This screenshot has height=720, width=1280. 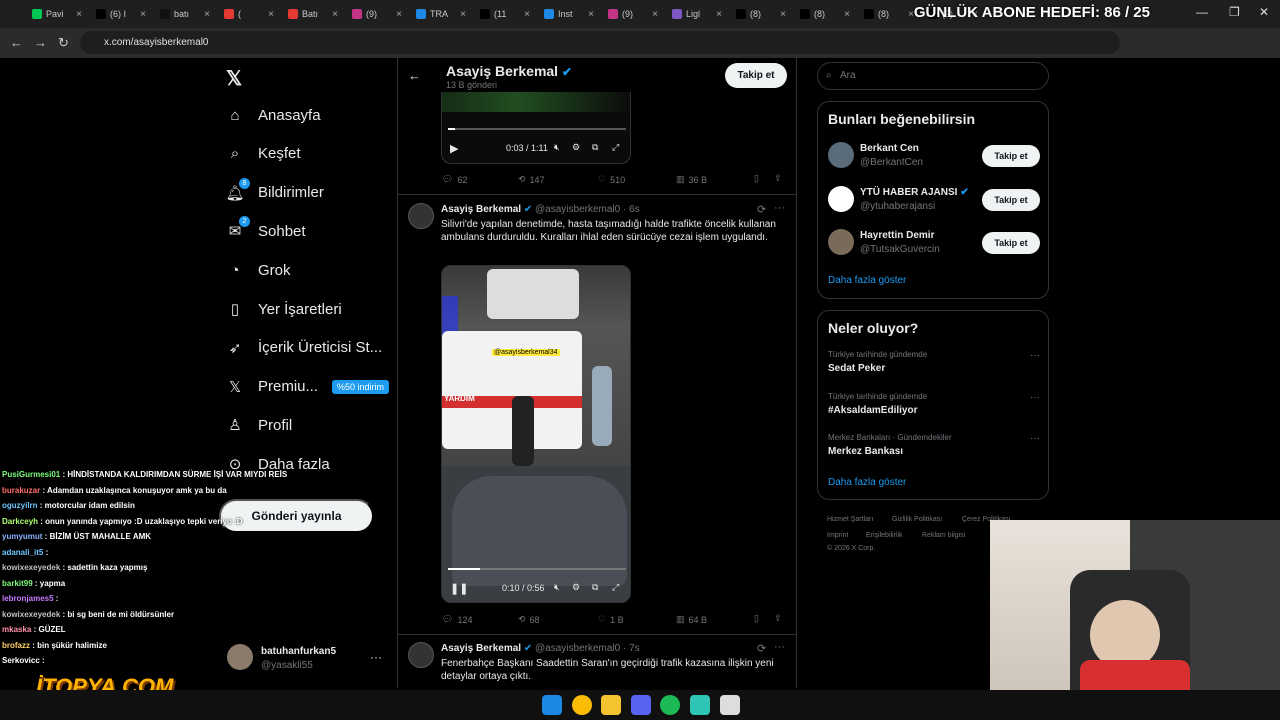 I want to click on pause-icon: ❚❚, so click(x=459, y=588).